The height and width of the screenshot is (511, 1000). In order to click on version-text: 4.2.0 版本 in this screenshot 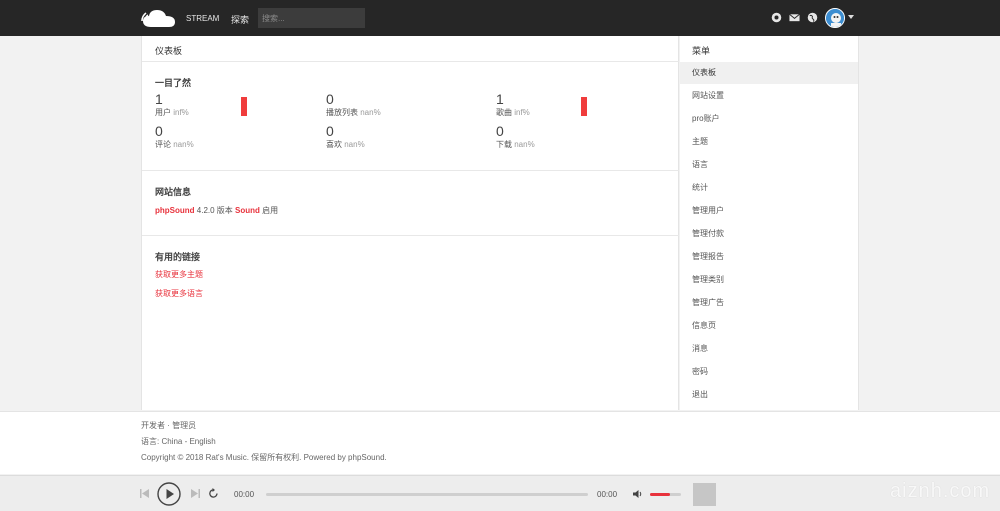, I will do `click(215, 210)`.